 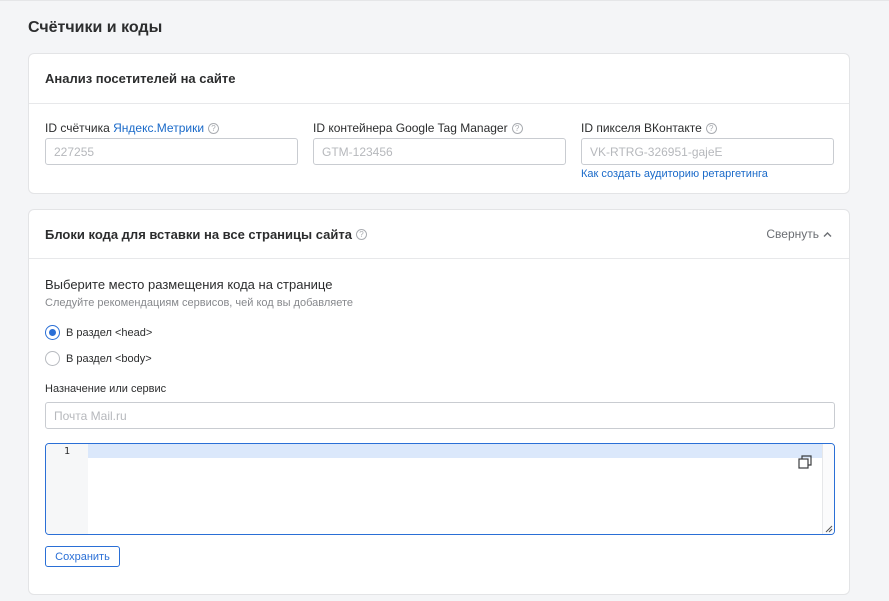 What do you see at coordinates (641, 128) in the screenshot?
I see `vk-pixel-label-text: ID пикселя ВКонтакте` at bounding box center [641, 128].